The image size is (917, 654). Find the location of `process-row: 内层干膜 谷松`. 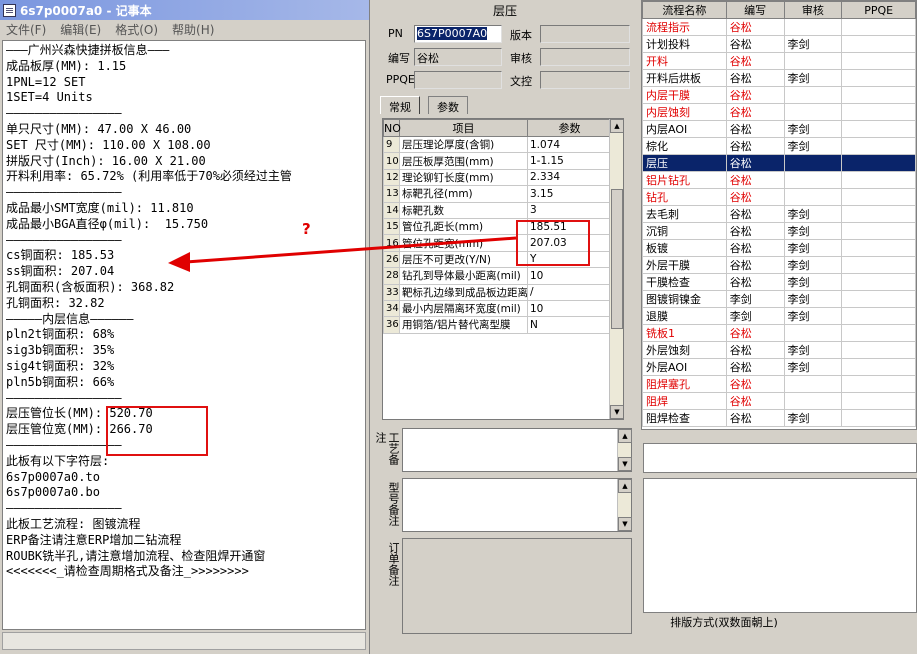

process-row: 内层干膜 谷松 is located at coordinates (779, 95).